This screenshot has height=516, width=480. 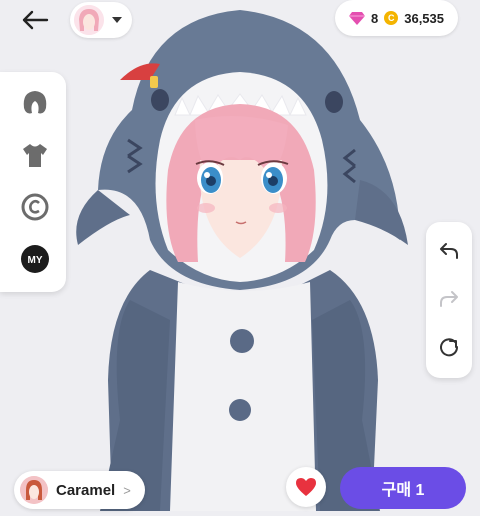 I want to click on svg-text: MY, so click(x=35, y=260).